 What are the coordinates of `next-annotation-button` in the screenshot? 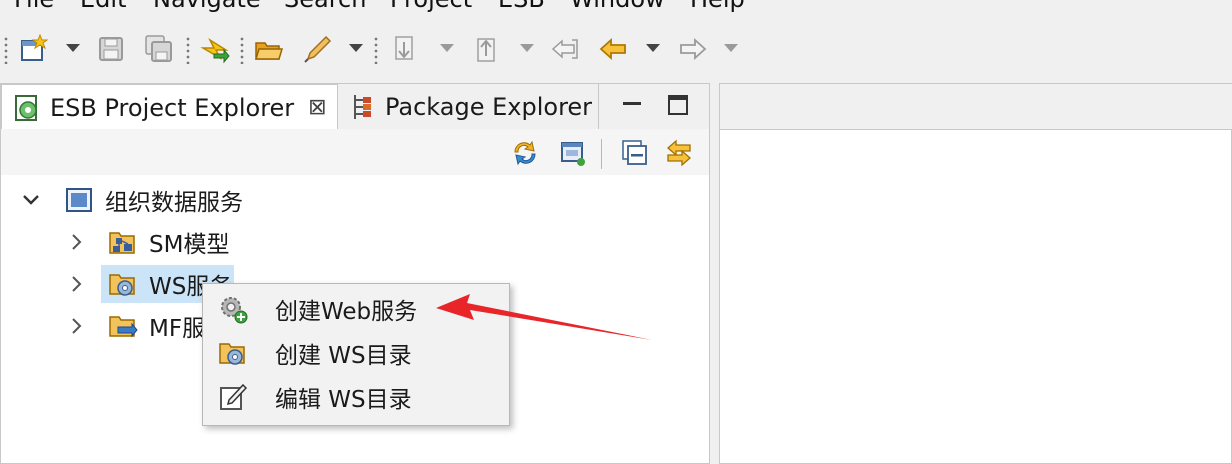 It's located at (405, 49).